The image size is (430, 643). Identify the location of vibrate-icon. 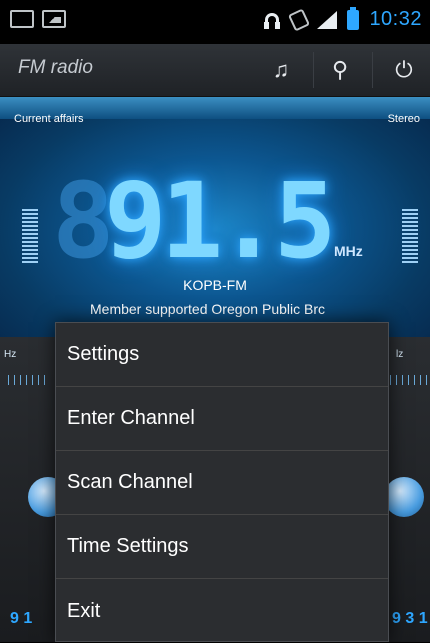
(299, 19).